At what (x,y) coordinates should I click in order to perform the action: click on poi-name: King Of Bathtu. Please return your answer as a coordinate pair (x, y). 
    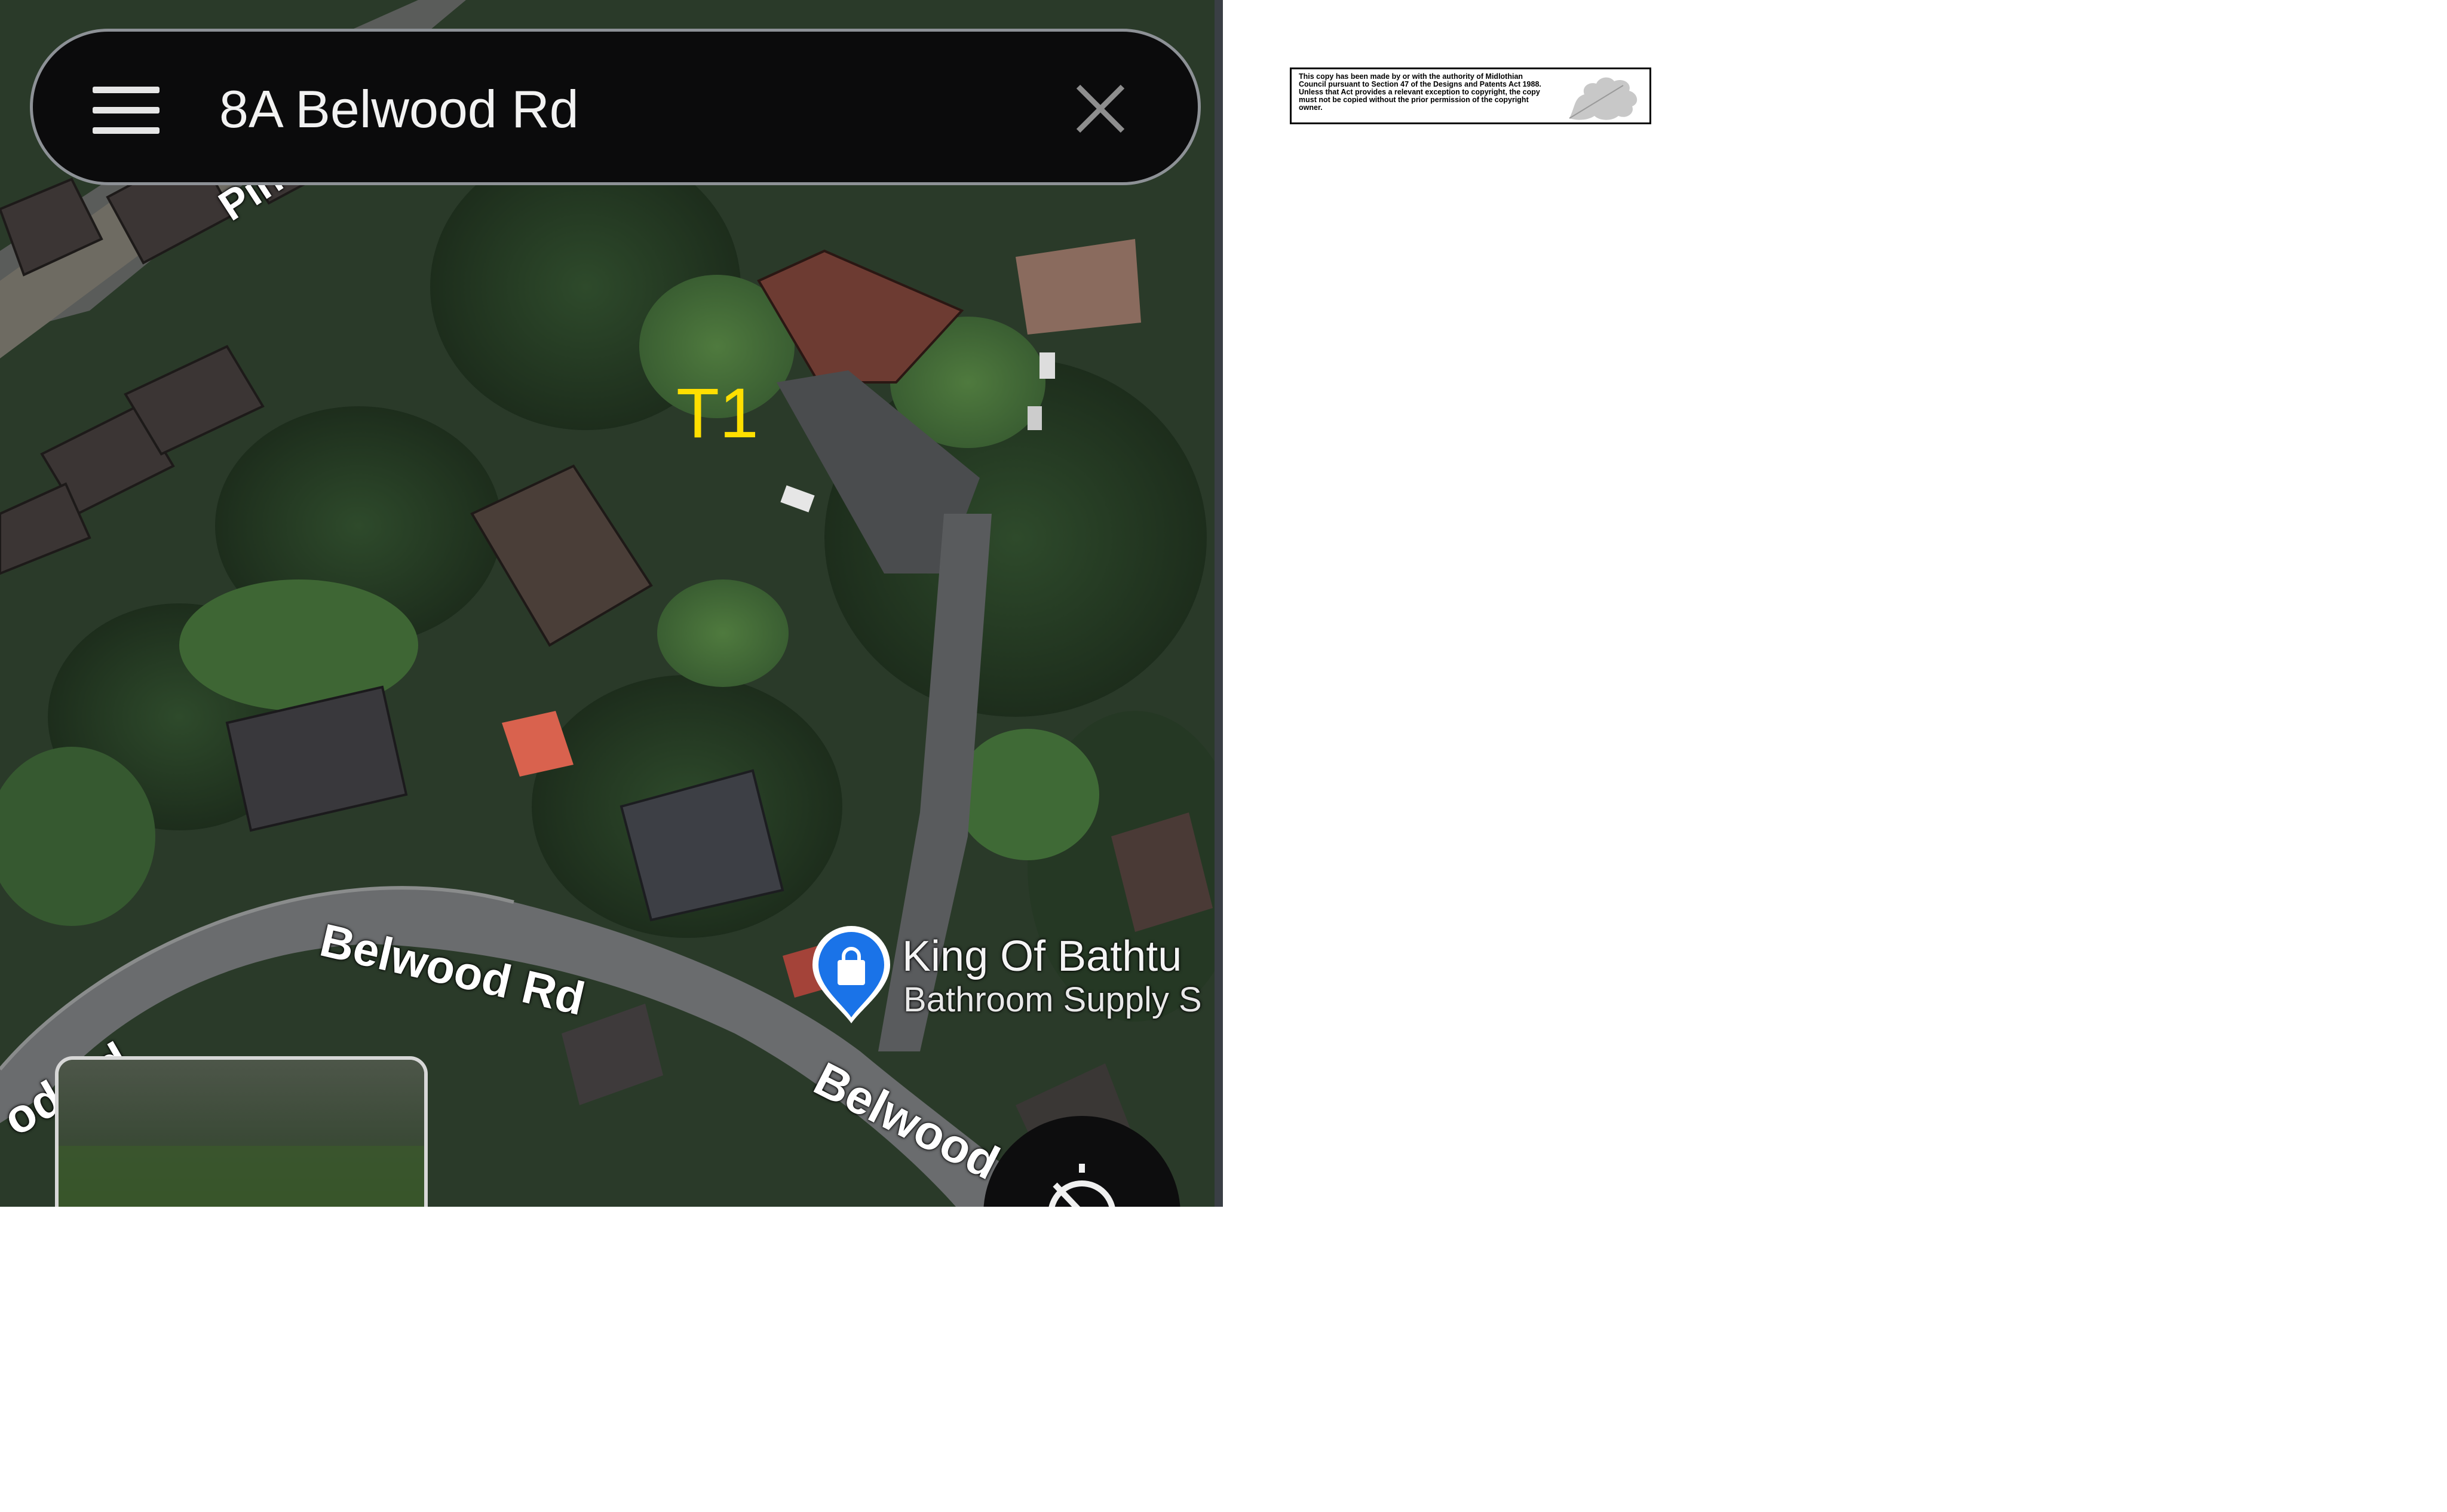
    Looking at the image, I should click on (1042, 956).